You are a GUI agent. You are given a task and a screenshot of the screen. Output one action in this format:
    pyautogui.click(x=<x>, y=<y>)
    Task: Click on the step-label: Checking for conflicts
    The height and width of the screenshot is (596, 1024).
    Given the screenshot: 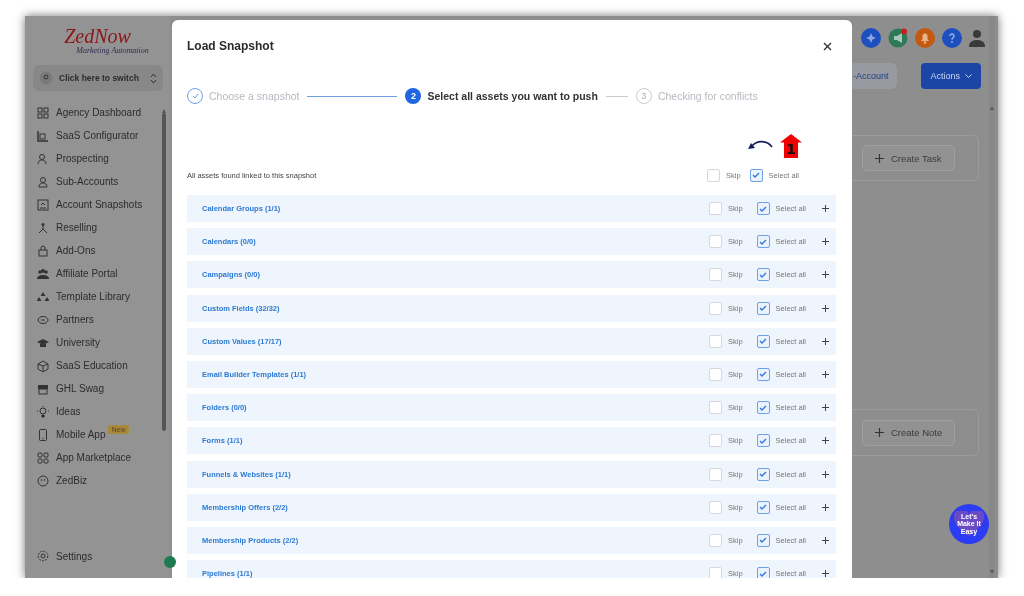 What is the action you would take?
    pyautogui.click(x=707, y=96)
    